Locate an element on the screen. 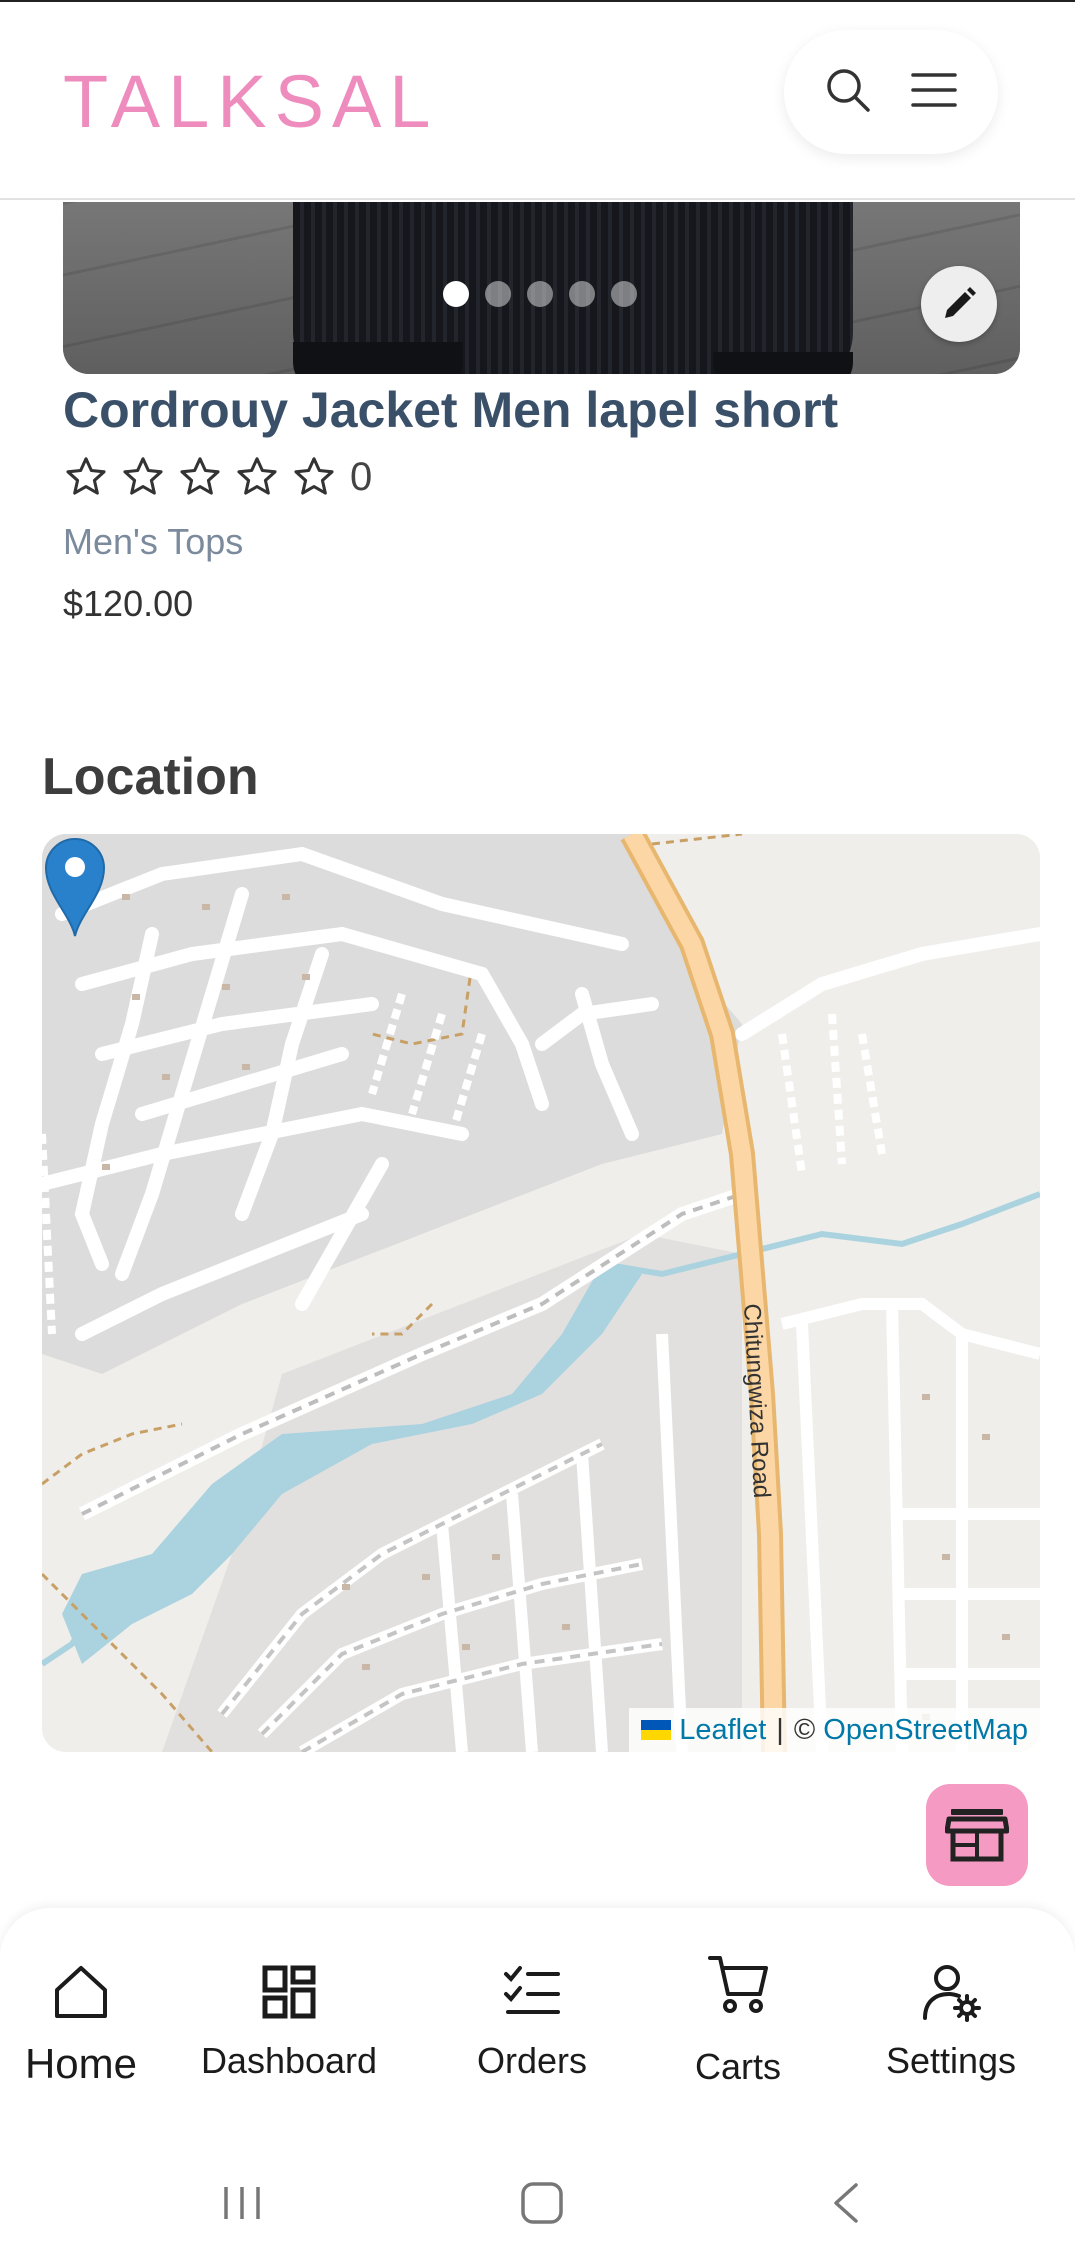 The image size is (1075, 2261). nav-item-orders: Orders is located at coordinates (532, 2008).